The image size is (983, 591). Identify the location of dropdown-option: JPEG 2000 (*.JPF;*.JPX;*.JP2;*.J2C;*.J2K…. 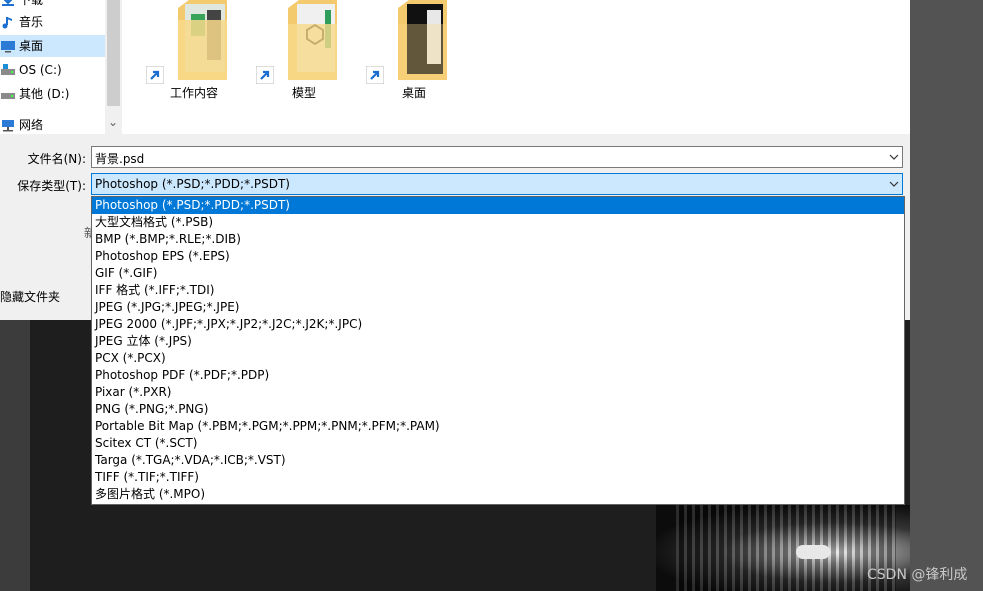
(498, 324).